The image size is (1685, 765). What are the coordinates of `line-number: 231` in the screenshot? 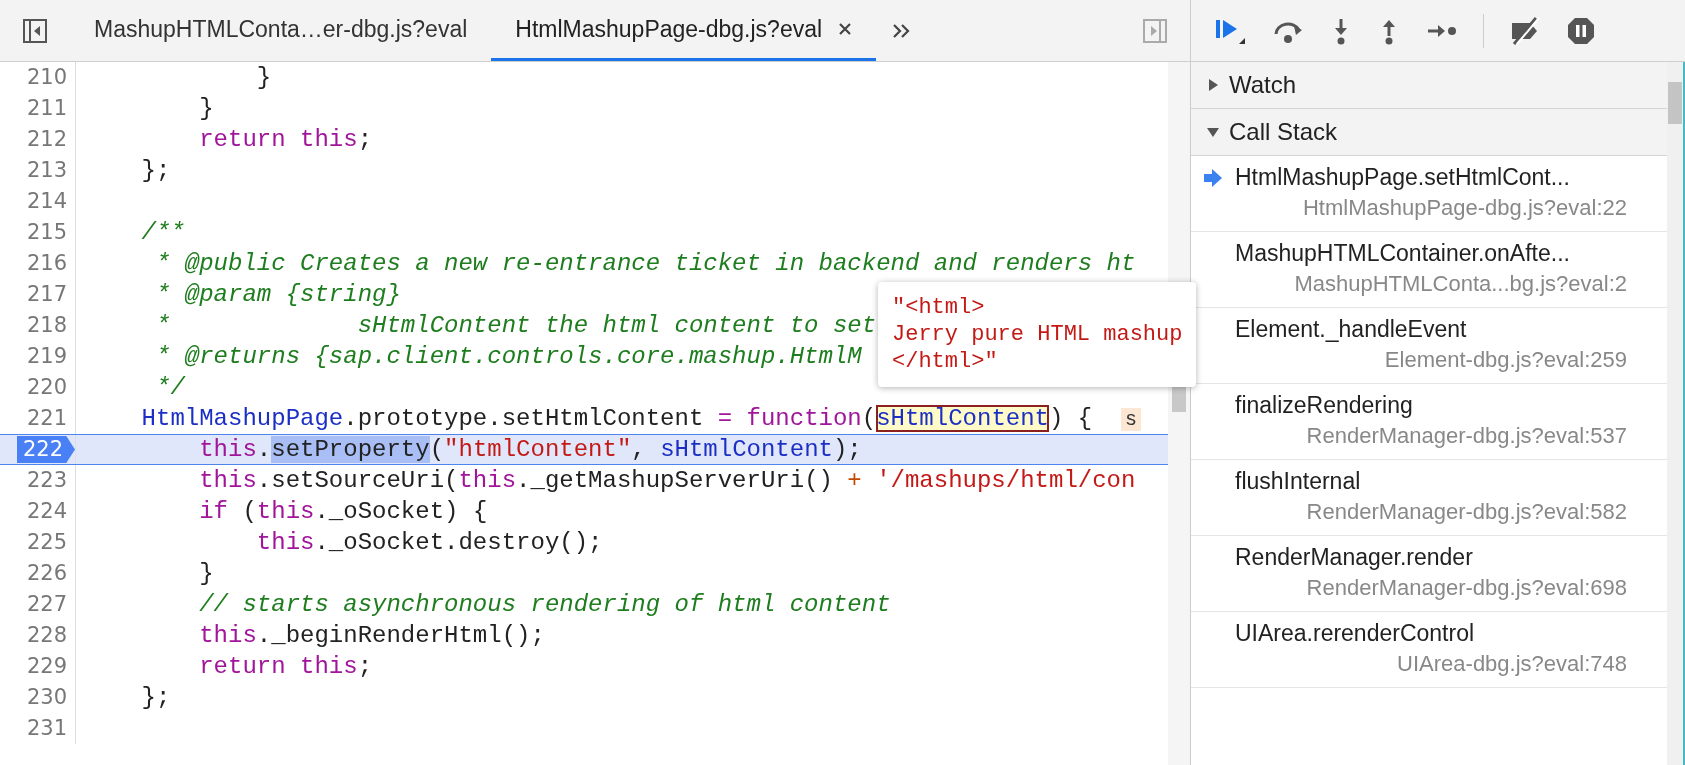 It's located at (46, 728).